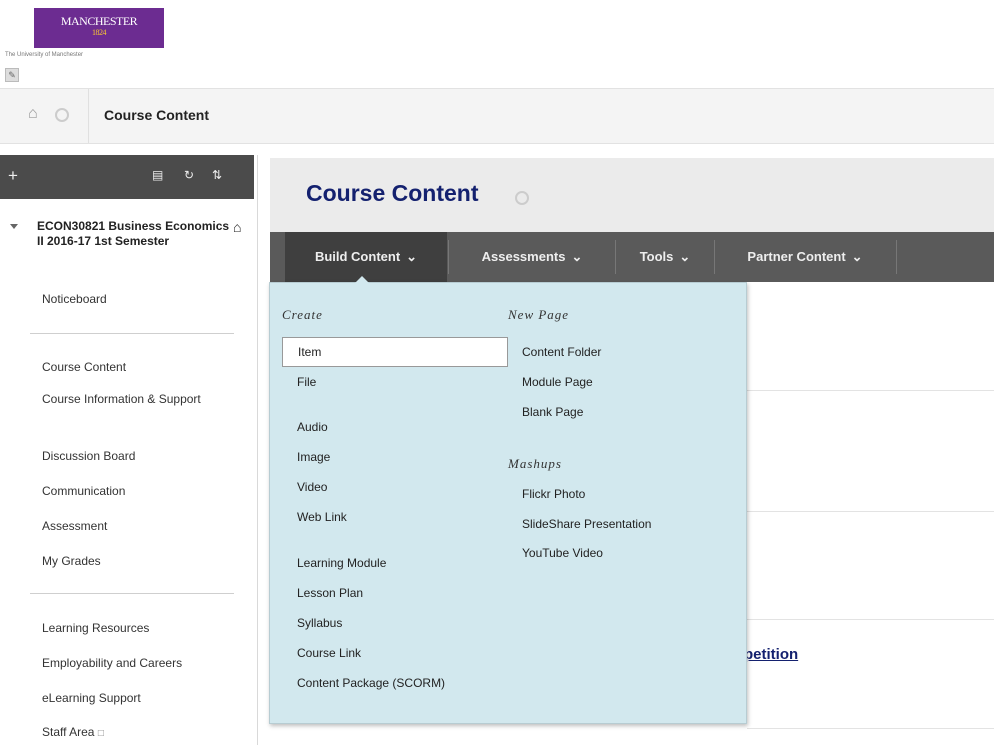 Image resolution: width=994 pixels, height=745 pixels. I want to click on tab-label: Assessments, so click(523, 256).